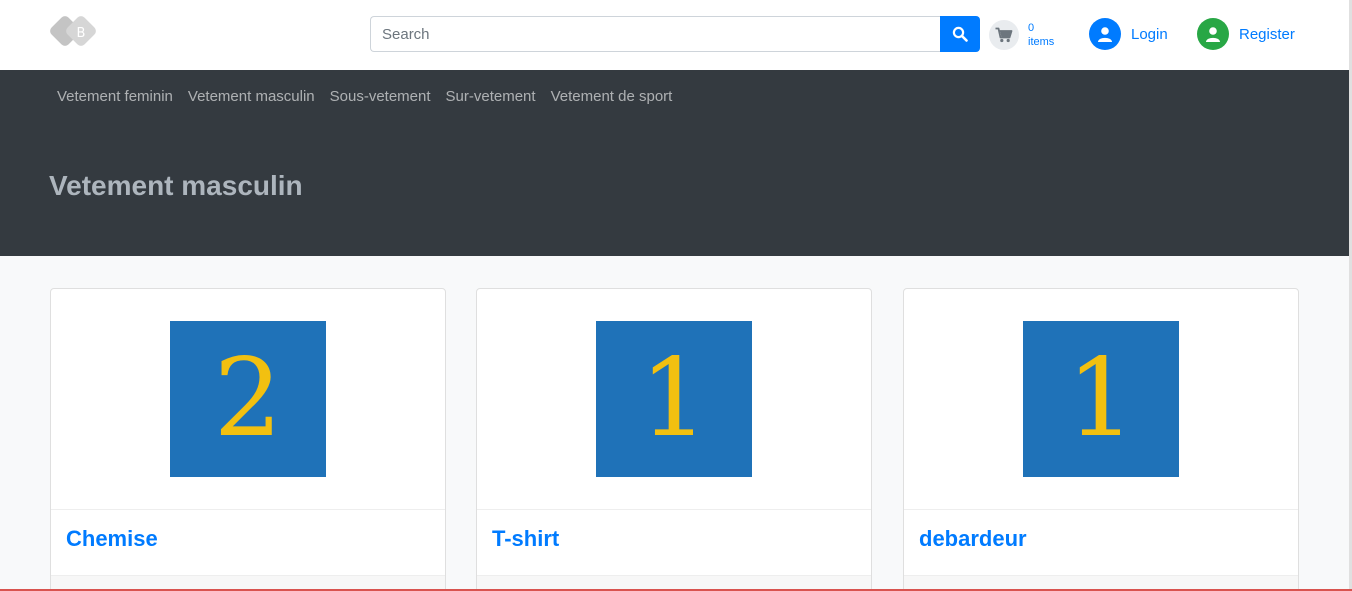  I want to click on nav-item-vetement-masculin: Vetement masculin, so click(251, 96).